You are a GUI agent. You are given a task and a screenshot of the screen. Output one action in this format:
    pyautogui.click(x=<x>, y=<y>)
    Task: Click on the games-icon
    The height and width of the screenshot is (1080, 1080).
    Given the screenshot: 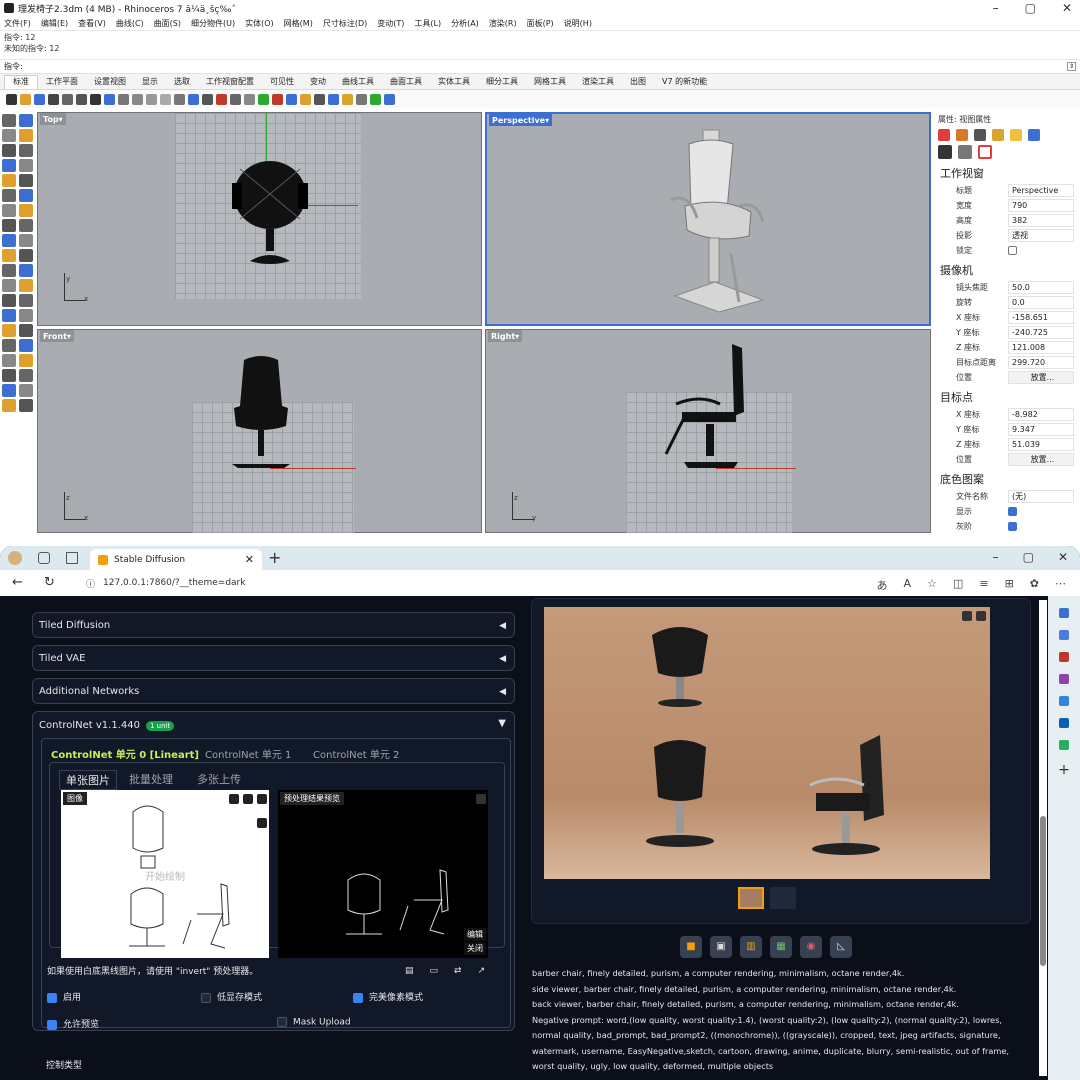 What is the action you would take?
    pyautogui.click(x=1064, y=679)
    